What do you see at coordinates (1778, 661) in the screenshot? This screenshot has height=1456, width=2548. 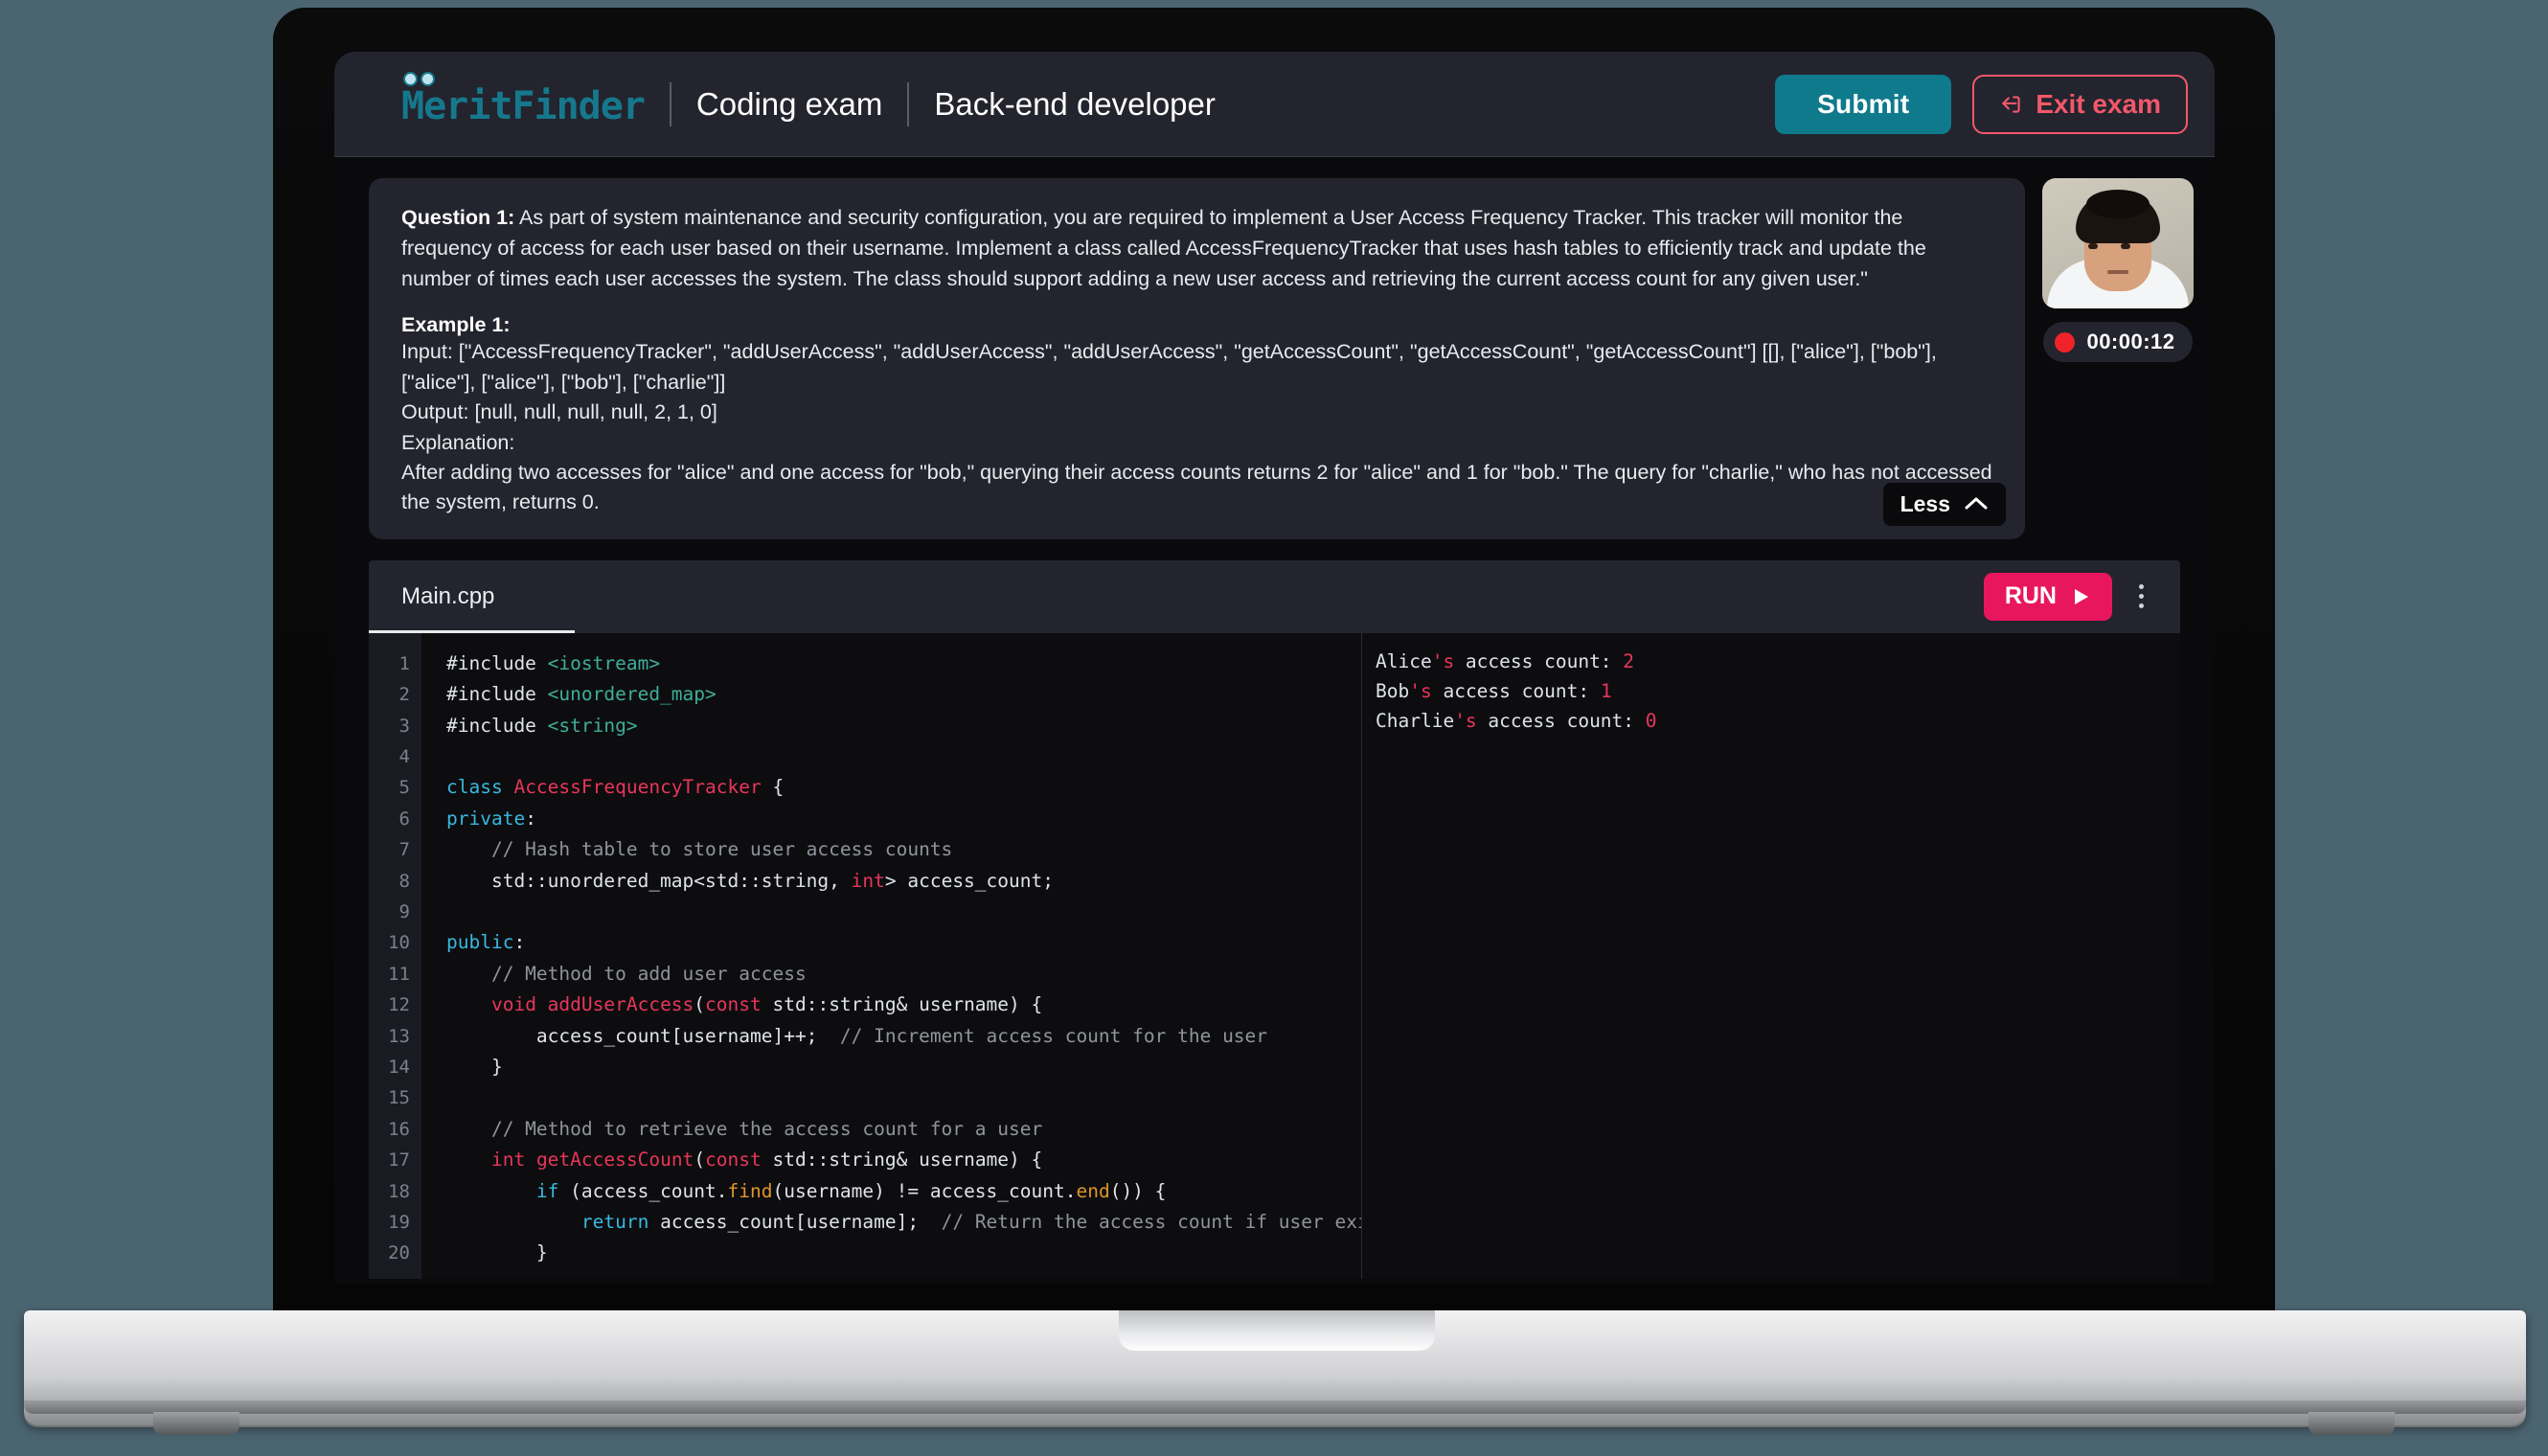 I see `code-line: Alice's access count: 2` at bounding box center [1778, 661].